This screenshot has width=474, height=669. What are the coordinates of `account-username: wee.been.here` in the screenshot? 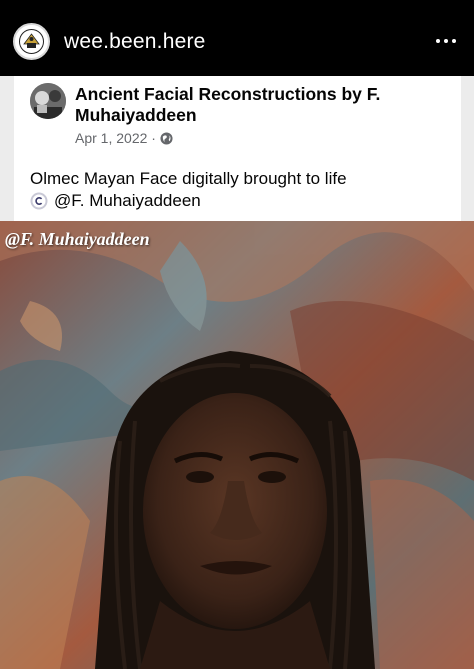 It's located at (135, 42).